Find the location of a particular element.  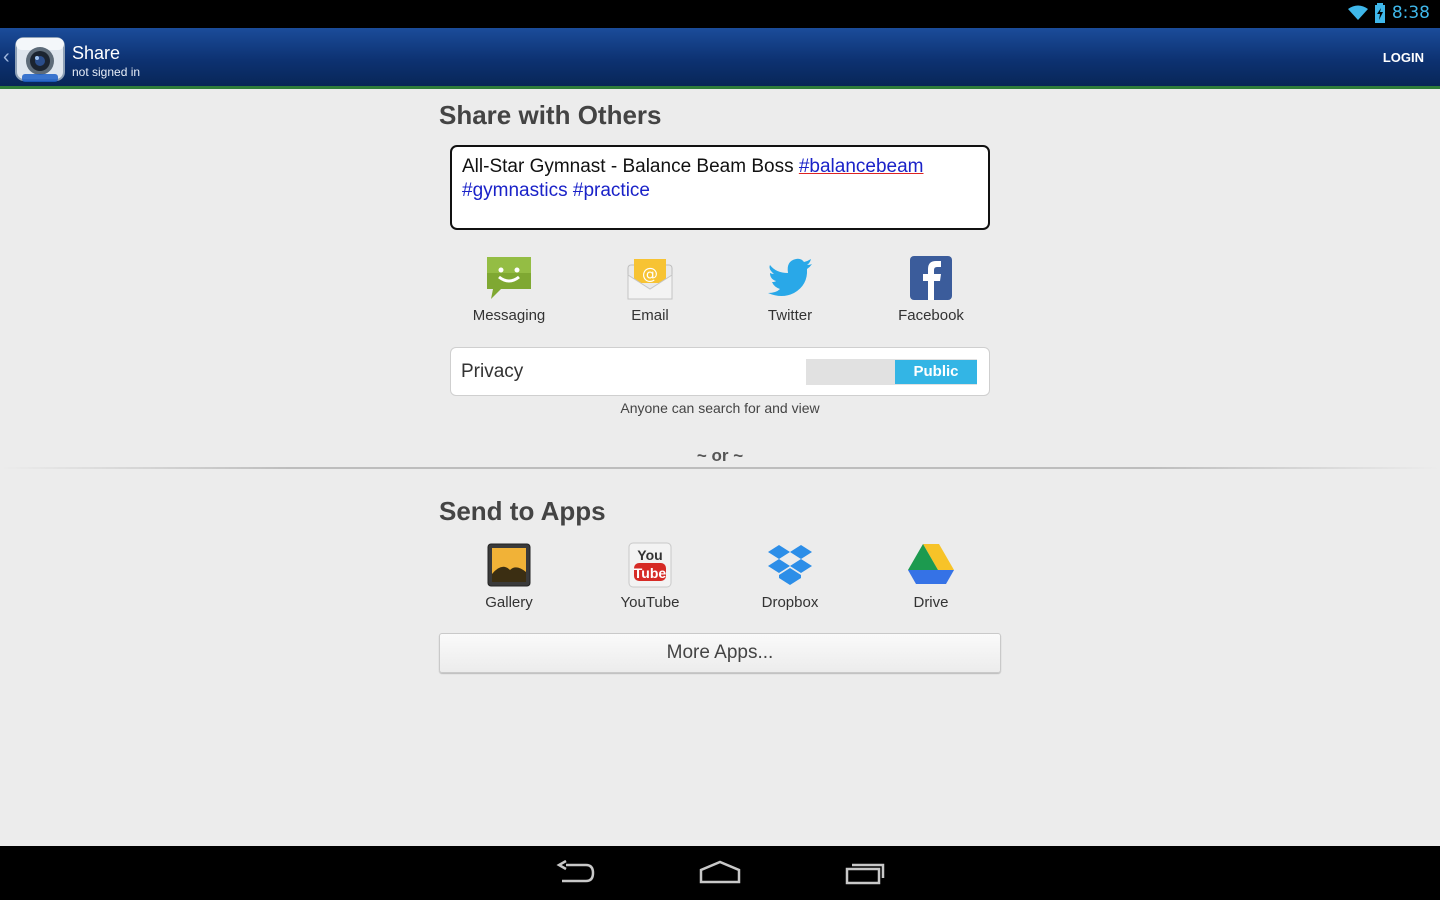

share-heading: Share with Others is located at coordinates (550, 115).